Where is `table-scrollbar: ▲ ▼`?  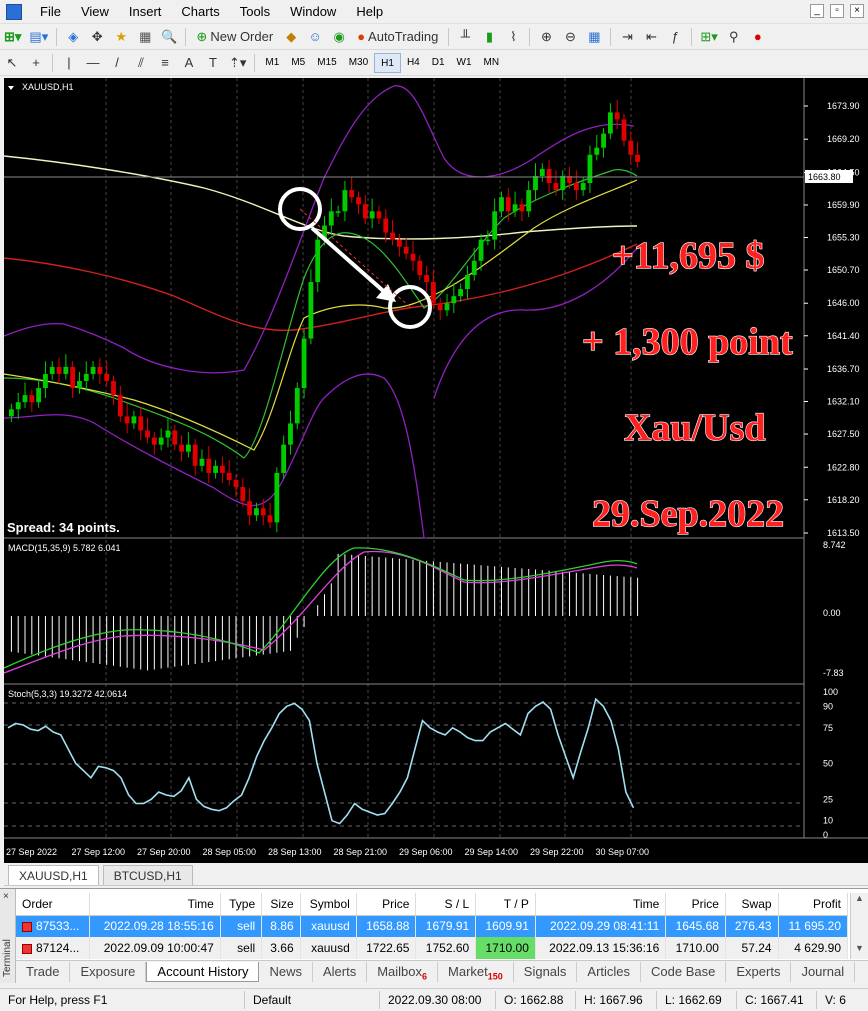
table-scrollbar: ▲ ▼ is located at coordinates (859, 926).